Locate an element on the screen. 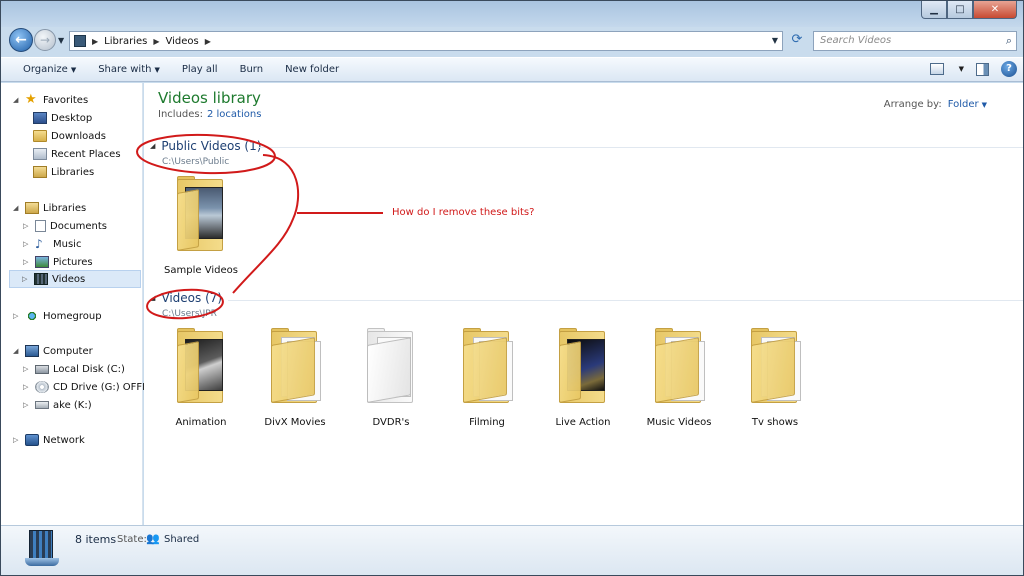  search-placeholder: Search Videos is located at coordinates (856, 40).